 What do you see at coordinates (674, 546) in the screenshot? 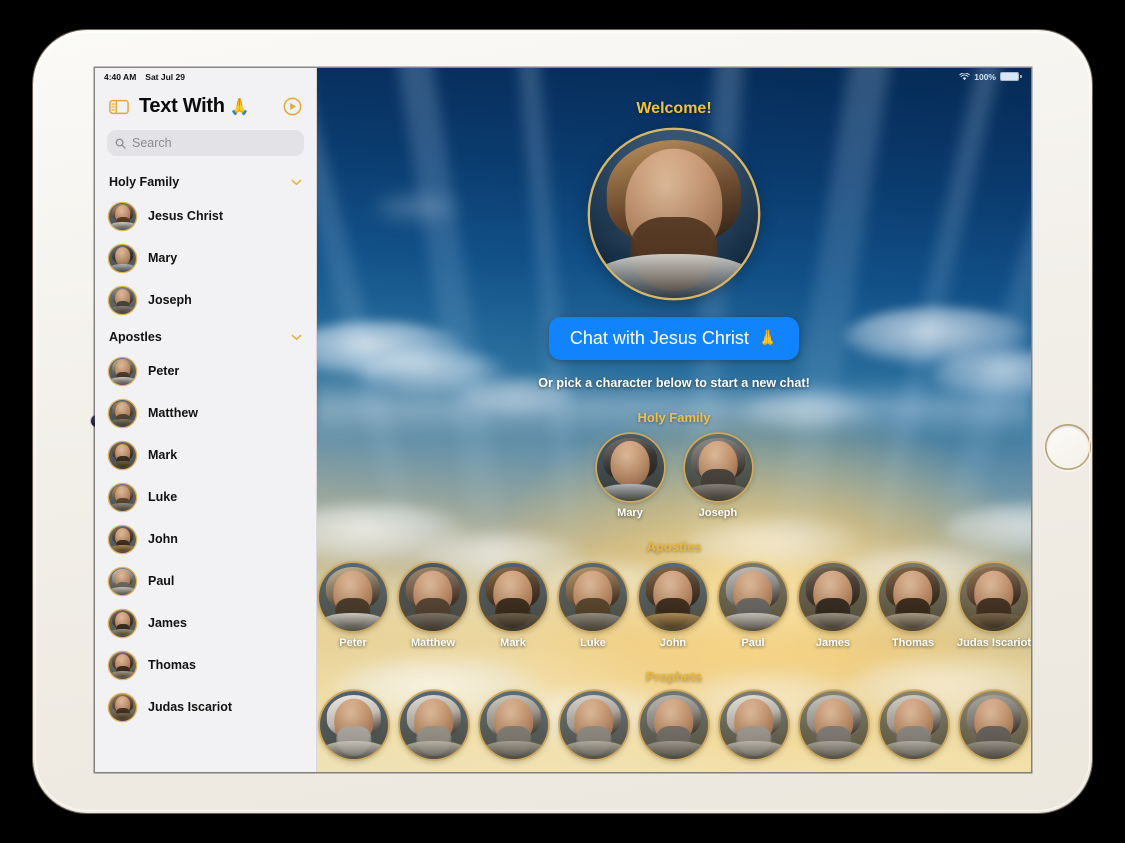
I see `section-title-apostles: Apostles` at bounding box center [674, 546].